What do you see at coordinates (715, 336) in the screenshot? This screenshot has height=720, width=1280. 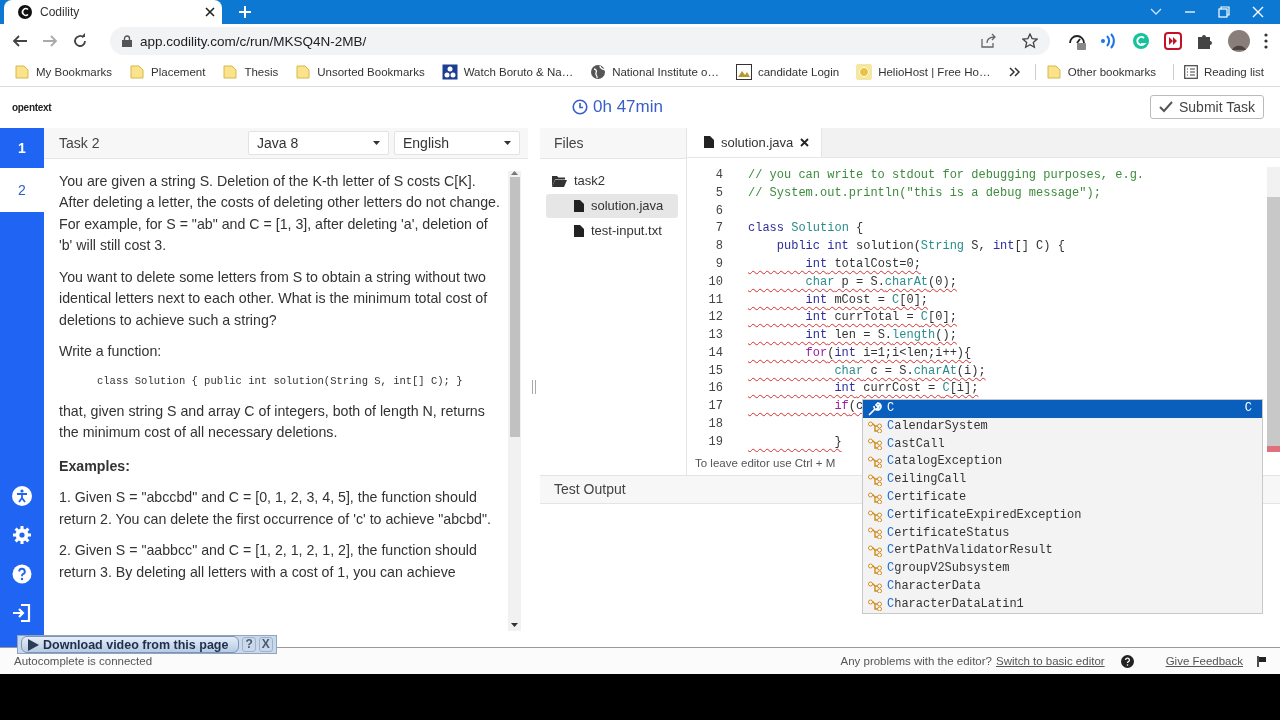 I see `line-number: 13` at bounding box center [715, 336].